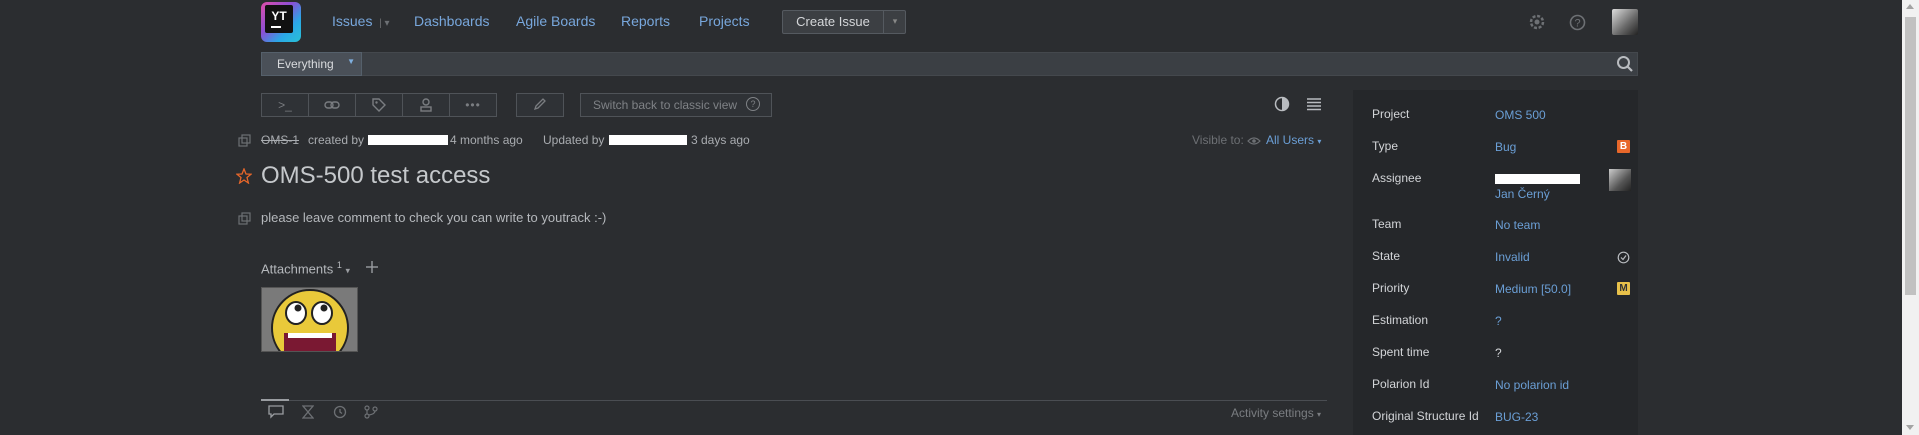  Describe the element at coordinates (371, 413) in the screenshot. I see `vcs-changes-tab-icon` at that location.